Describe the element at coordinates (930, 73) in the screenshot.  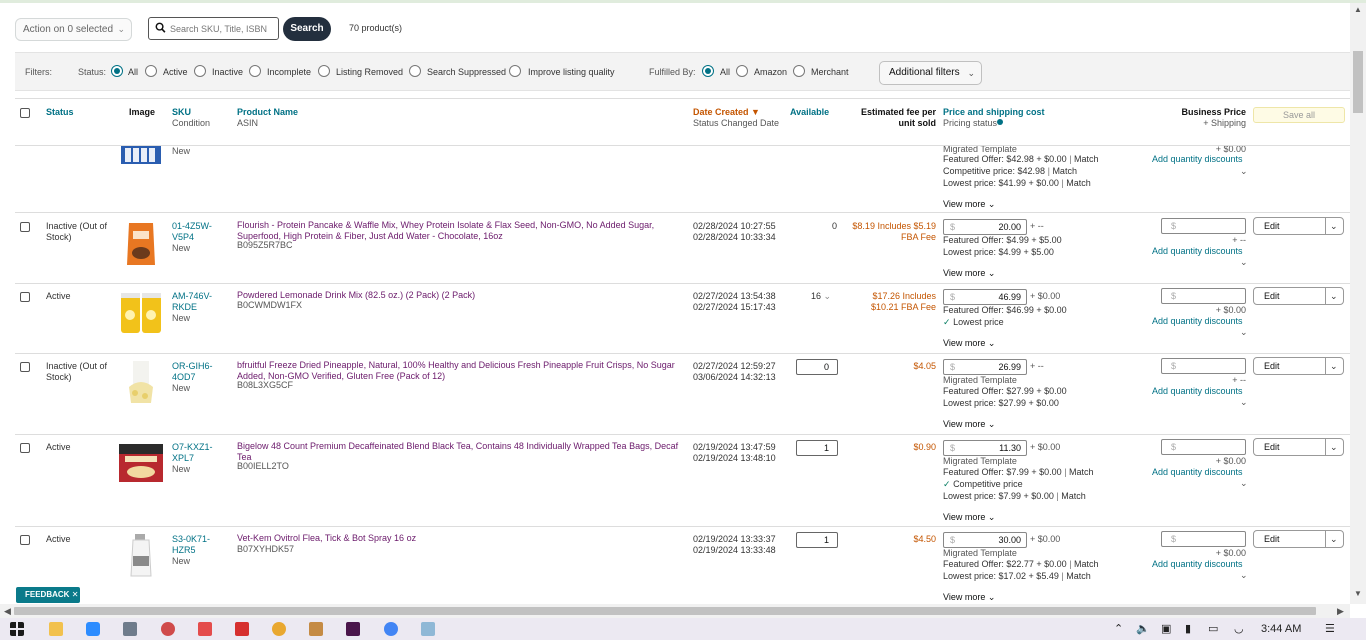
I see `additional-filters-button: Additional filters ⌄` at that location.